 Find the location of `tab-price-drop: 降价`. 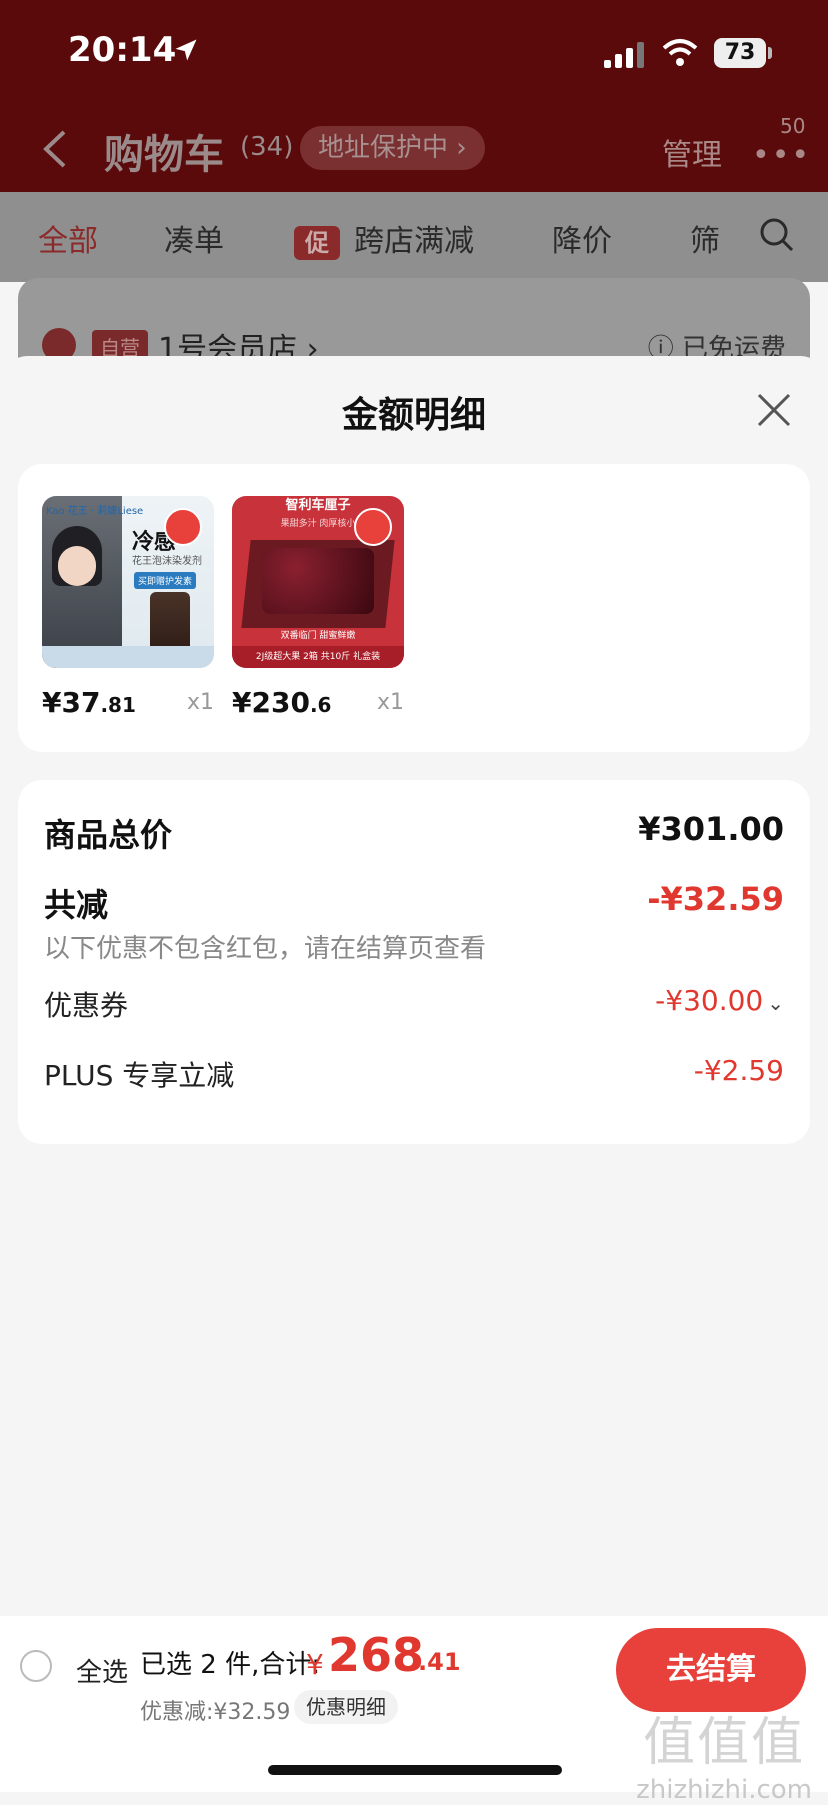

tab-price-drop: 降价 is located at coordinates (582, 238).